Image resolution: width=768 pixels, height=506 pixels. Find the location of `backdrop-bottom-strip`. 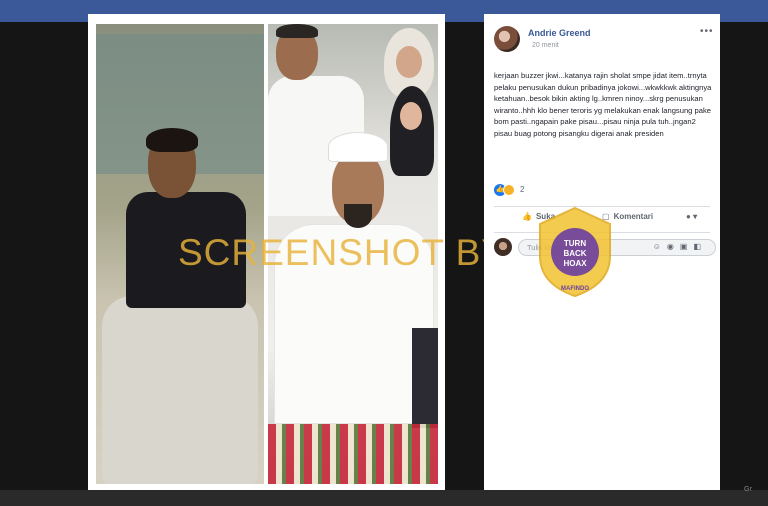

backdrop-bottom-strip is located at coordinates (384, 498).